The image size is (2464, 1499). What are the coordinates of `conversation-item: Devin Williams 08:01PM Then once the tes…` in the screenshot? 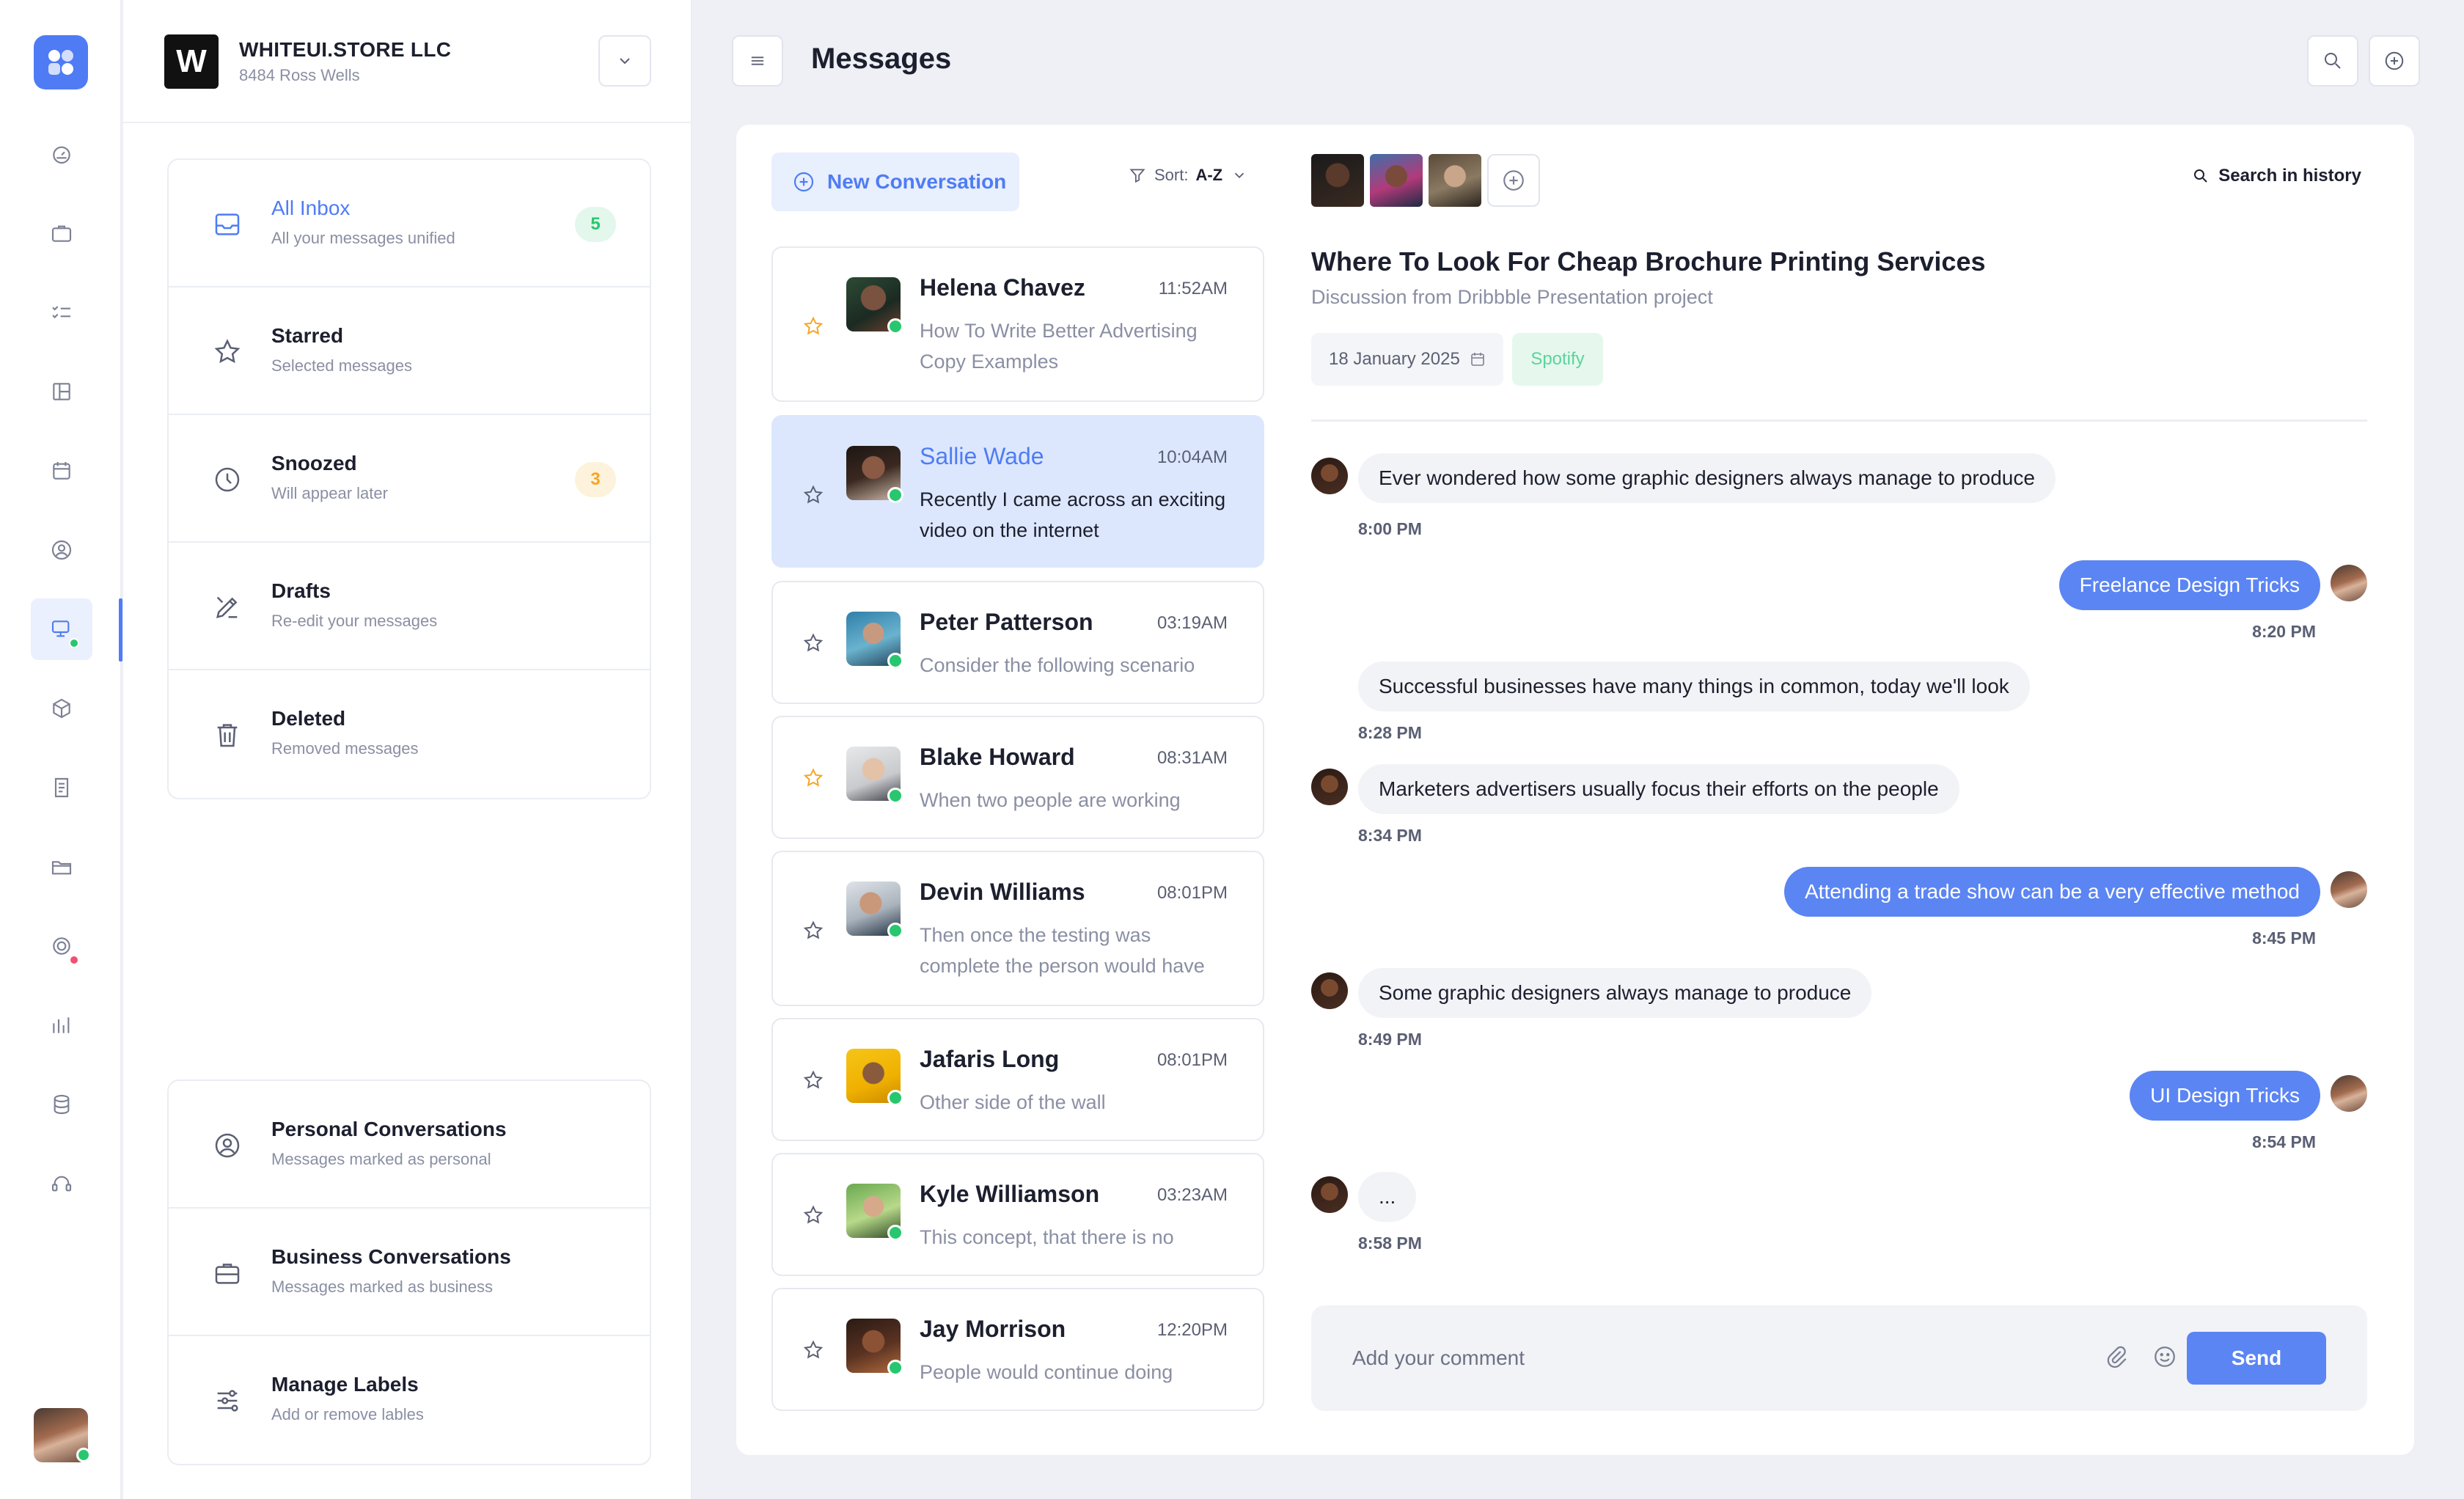 It's located at (1017, 928).